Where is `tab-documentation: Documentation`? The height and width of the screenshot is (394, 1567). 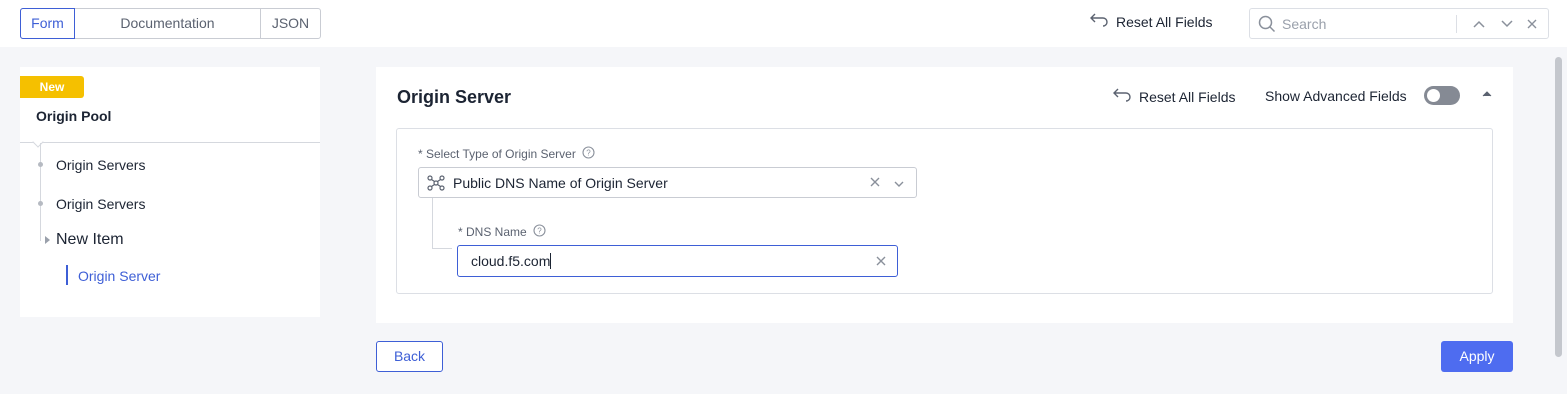
tab-documentation: Documentation is located at coordinates (168, 23).